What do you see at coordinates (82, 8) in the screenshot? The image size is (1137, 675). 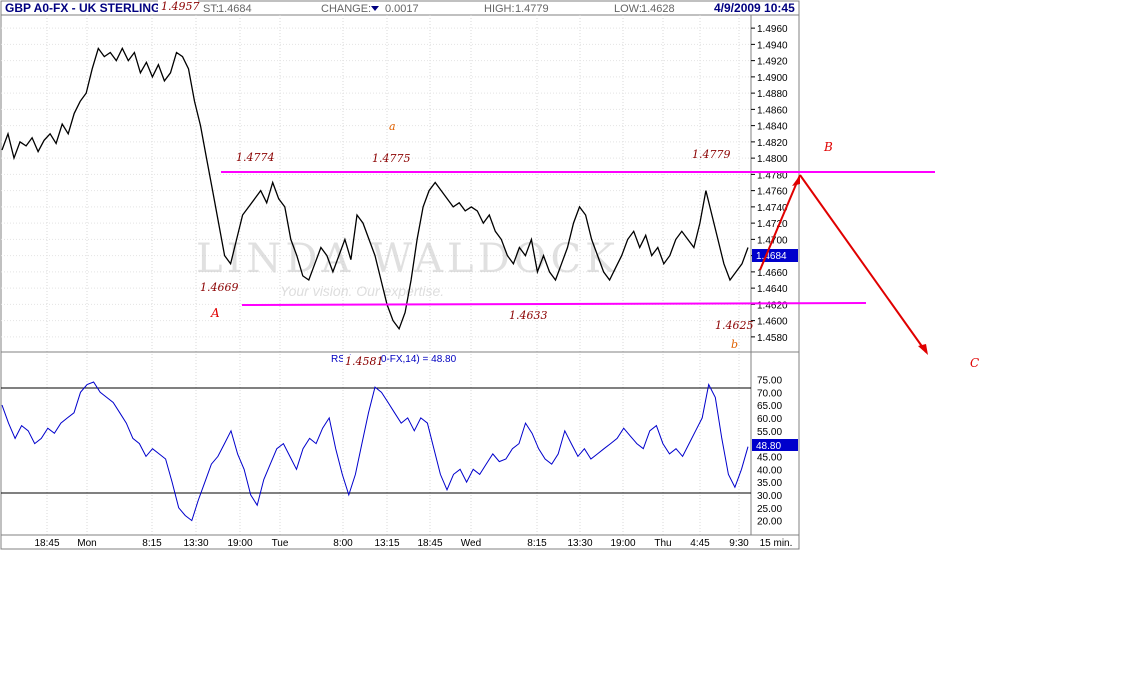 I see `symbol-title: GBP A0-FX - UK STERLING` at bounding box center [82, 8].